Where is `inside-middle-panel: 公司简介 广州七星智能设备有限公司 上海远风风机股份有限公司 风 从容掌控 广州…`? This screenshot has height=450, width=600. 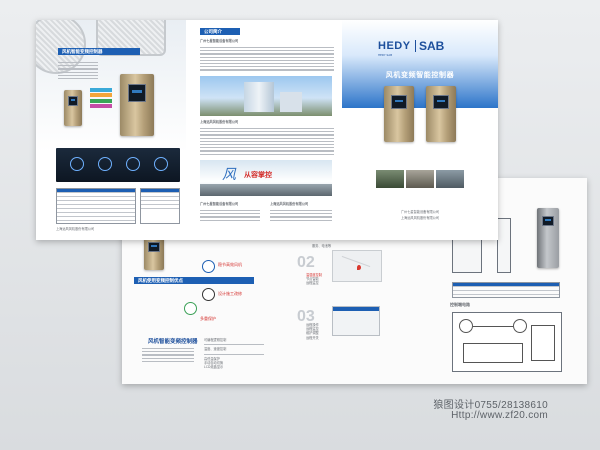 inside-middle-panel: 公司简介 广州七星智能设备有限公司 上海远风风机股份有限公司 风 从容掌控 广州… is located at coordinates (266, 130).